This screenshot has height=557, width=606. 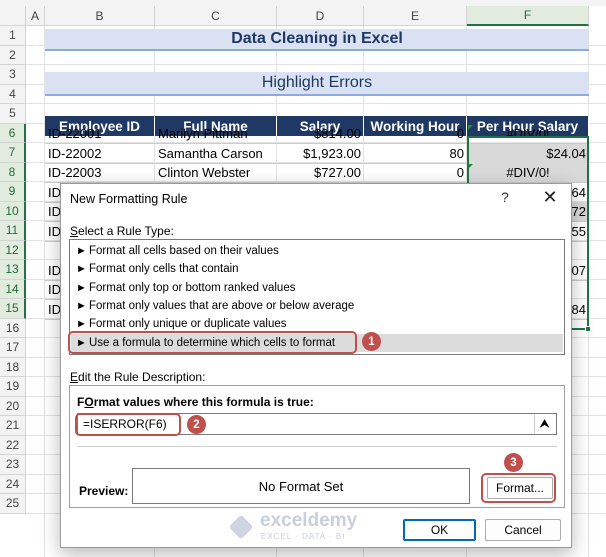 What do you see at coordinates (439, 530) in the screenshot?
I see `ok-button: OK` at bounding box center [439, 530].